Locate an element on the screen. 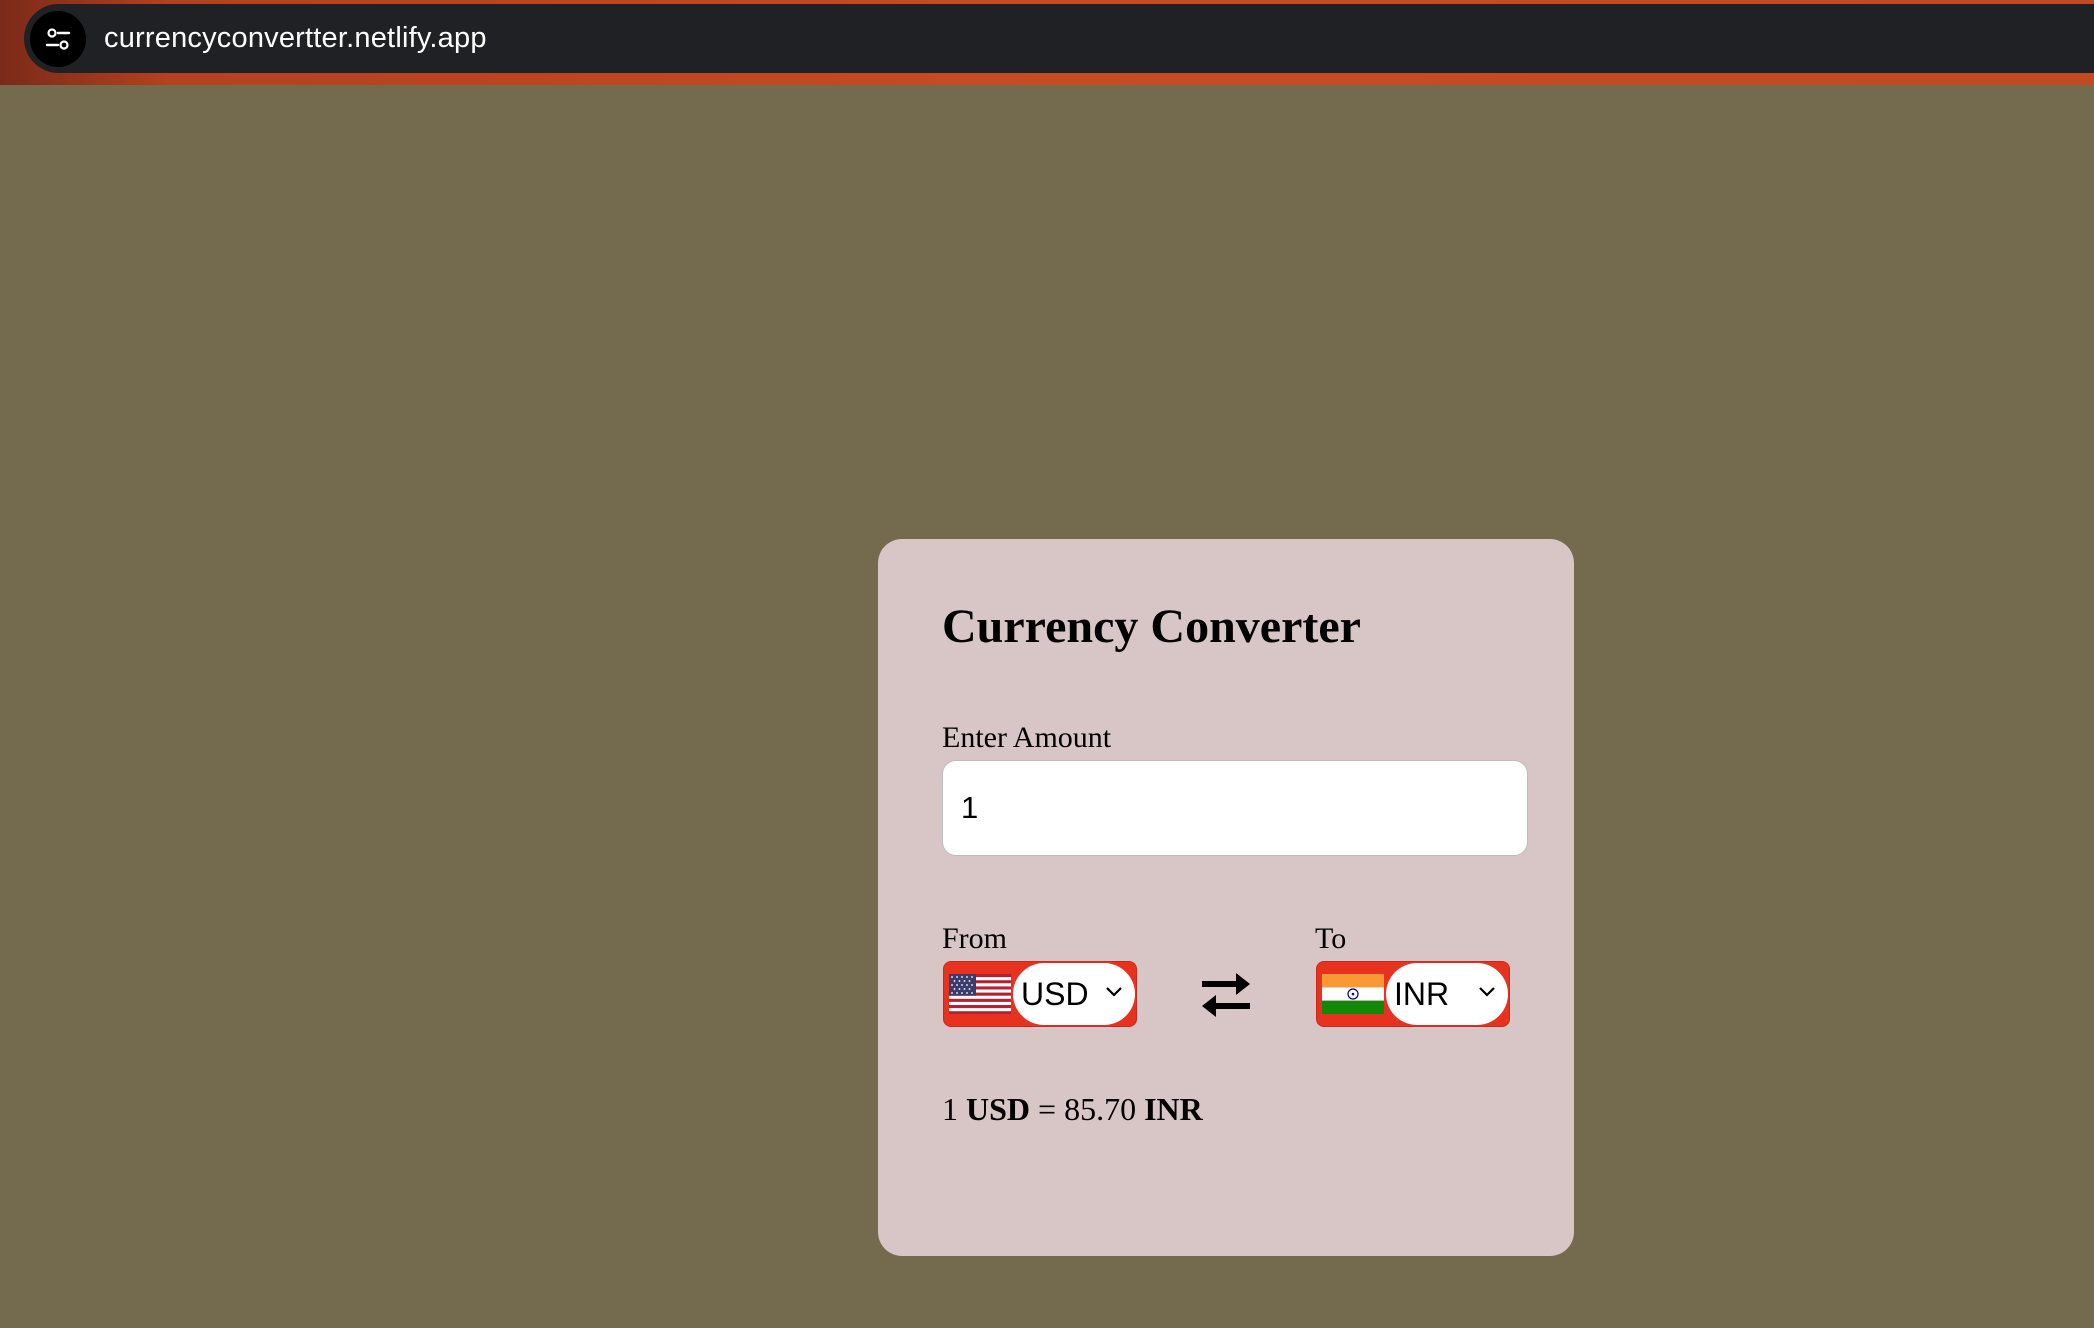  swap-currencies-button is located at coordinates (1226, 995).